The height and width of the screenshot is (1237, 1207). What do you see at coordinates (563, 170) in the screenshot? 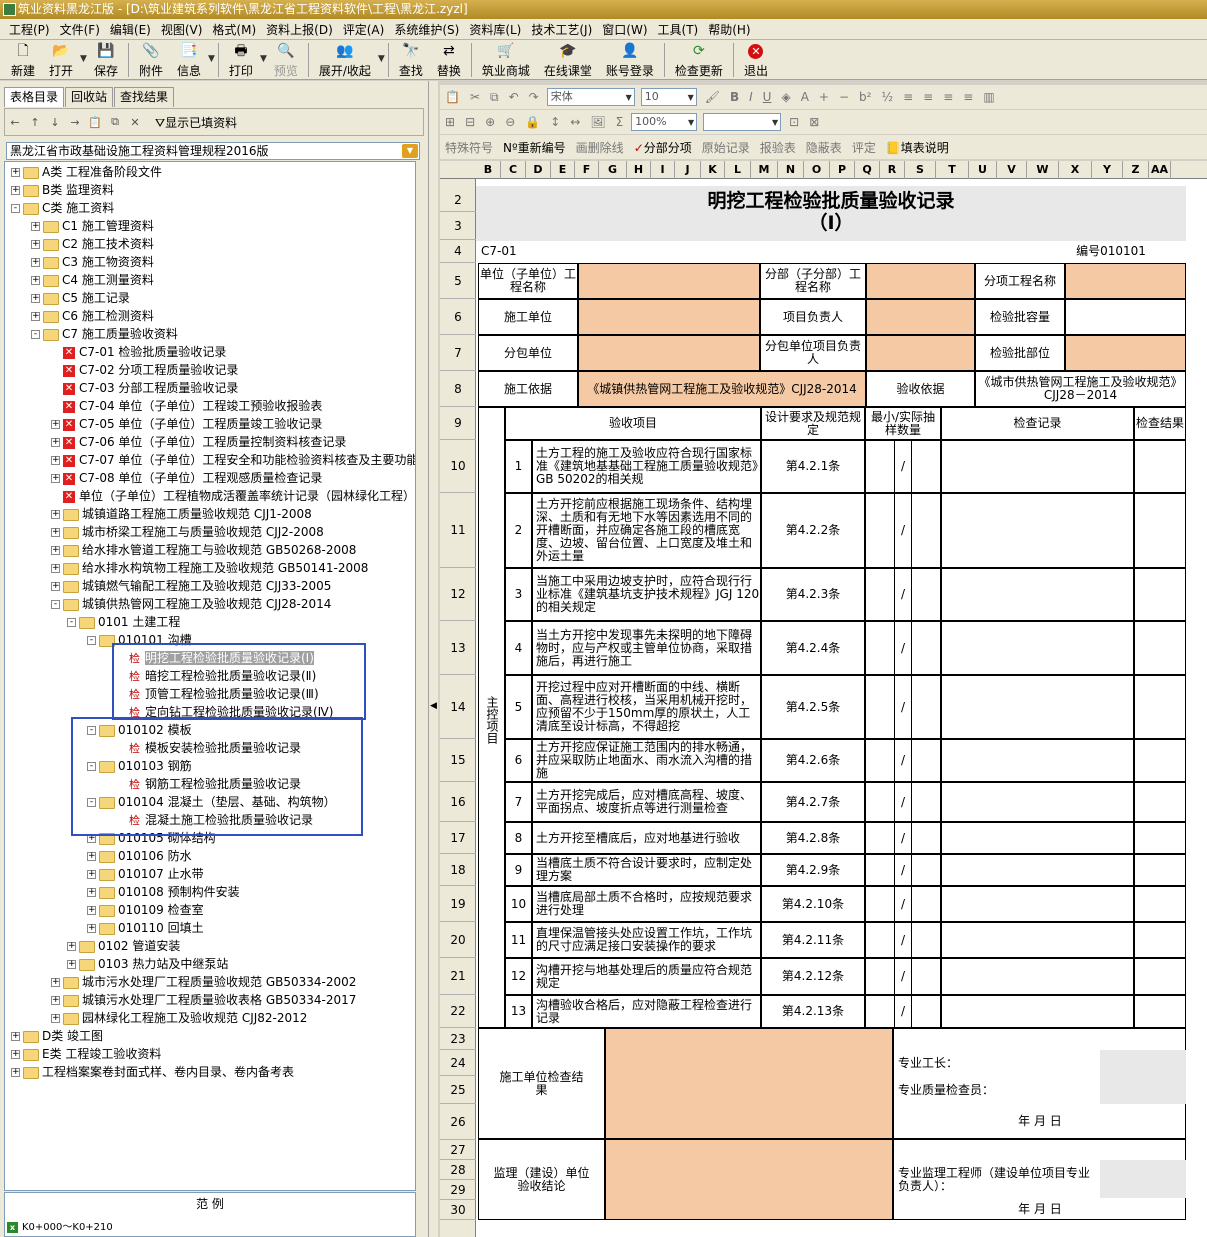
I see `column-label: E` at bounding box center [563, 170].